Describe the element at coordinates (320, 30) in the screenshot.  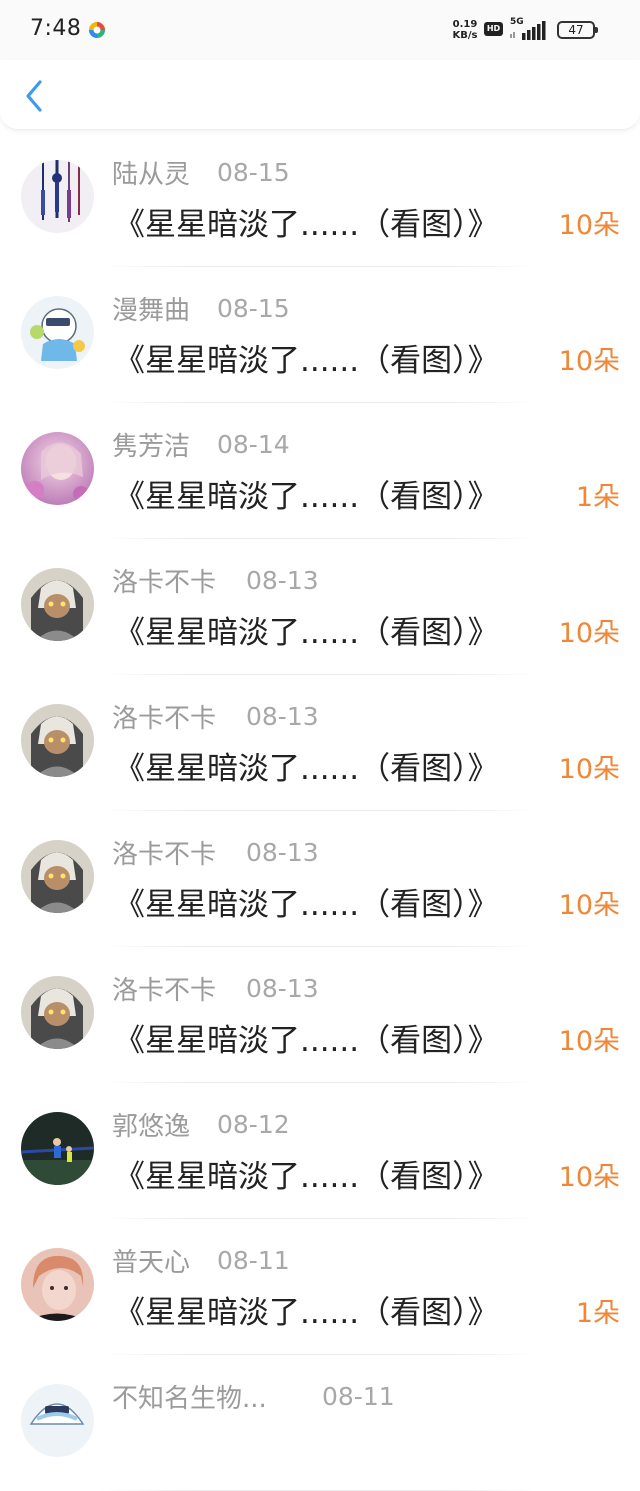
I see `status-bar: 7:48 0.19 KB/s HD 5G 47` at that location.